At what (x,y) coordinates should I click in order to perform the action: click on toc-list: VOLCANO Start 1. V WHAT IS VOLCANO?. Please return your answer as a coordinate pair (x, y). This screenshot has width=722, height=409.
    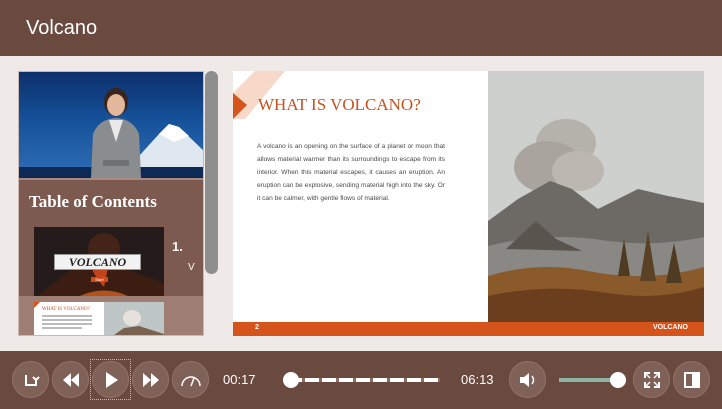
    Looking at the image, I should click on (111, 277).